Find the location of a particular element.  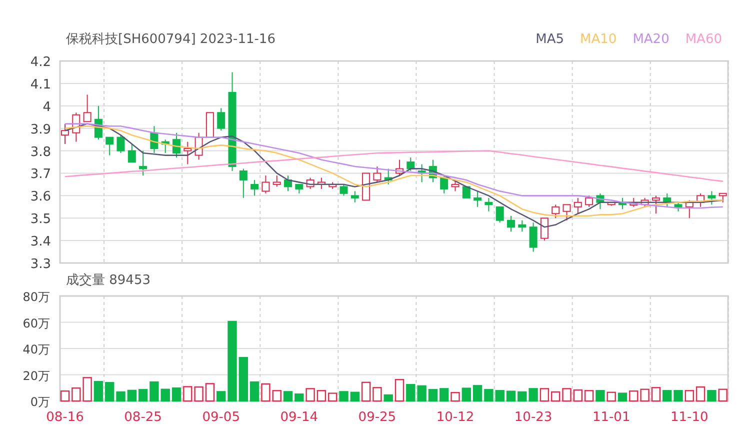

chart-title: 保税科技[SH600794] 2023-11-16 is located at coordinates (171, 40).